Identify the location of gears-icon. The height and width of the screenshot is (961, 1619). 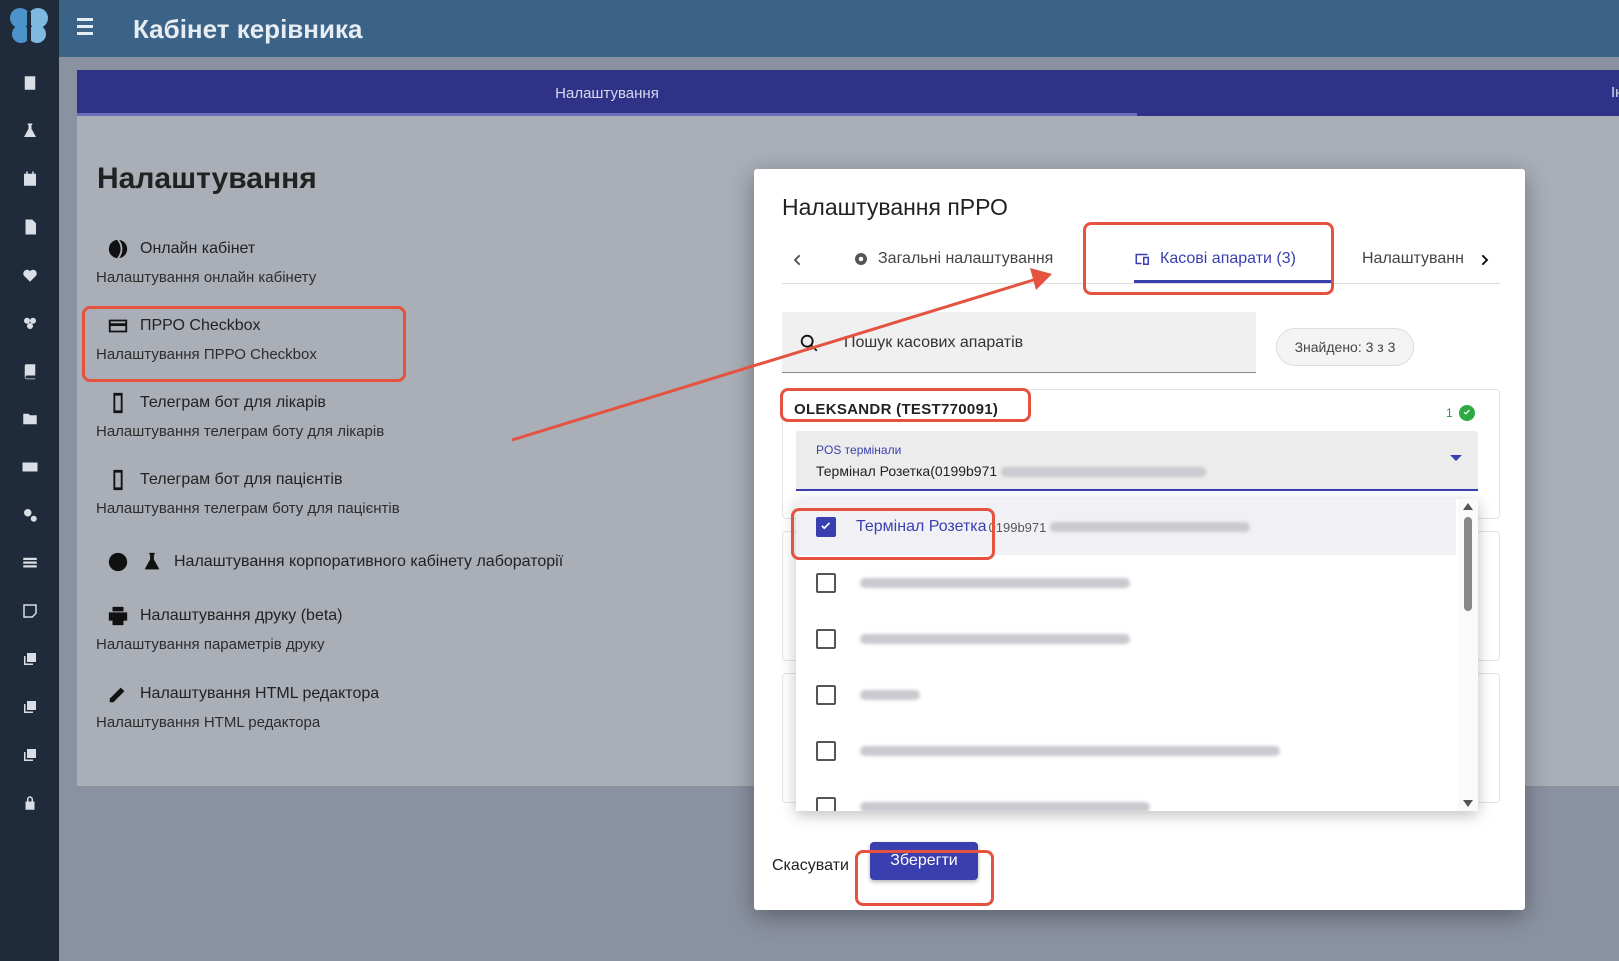
(30, 515).